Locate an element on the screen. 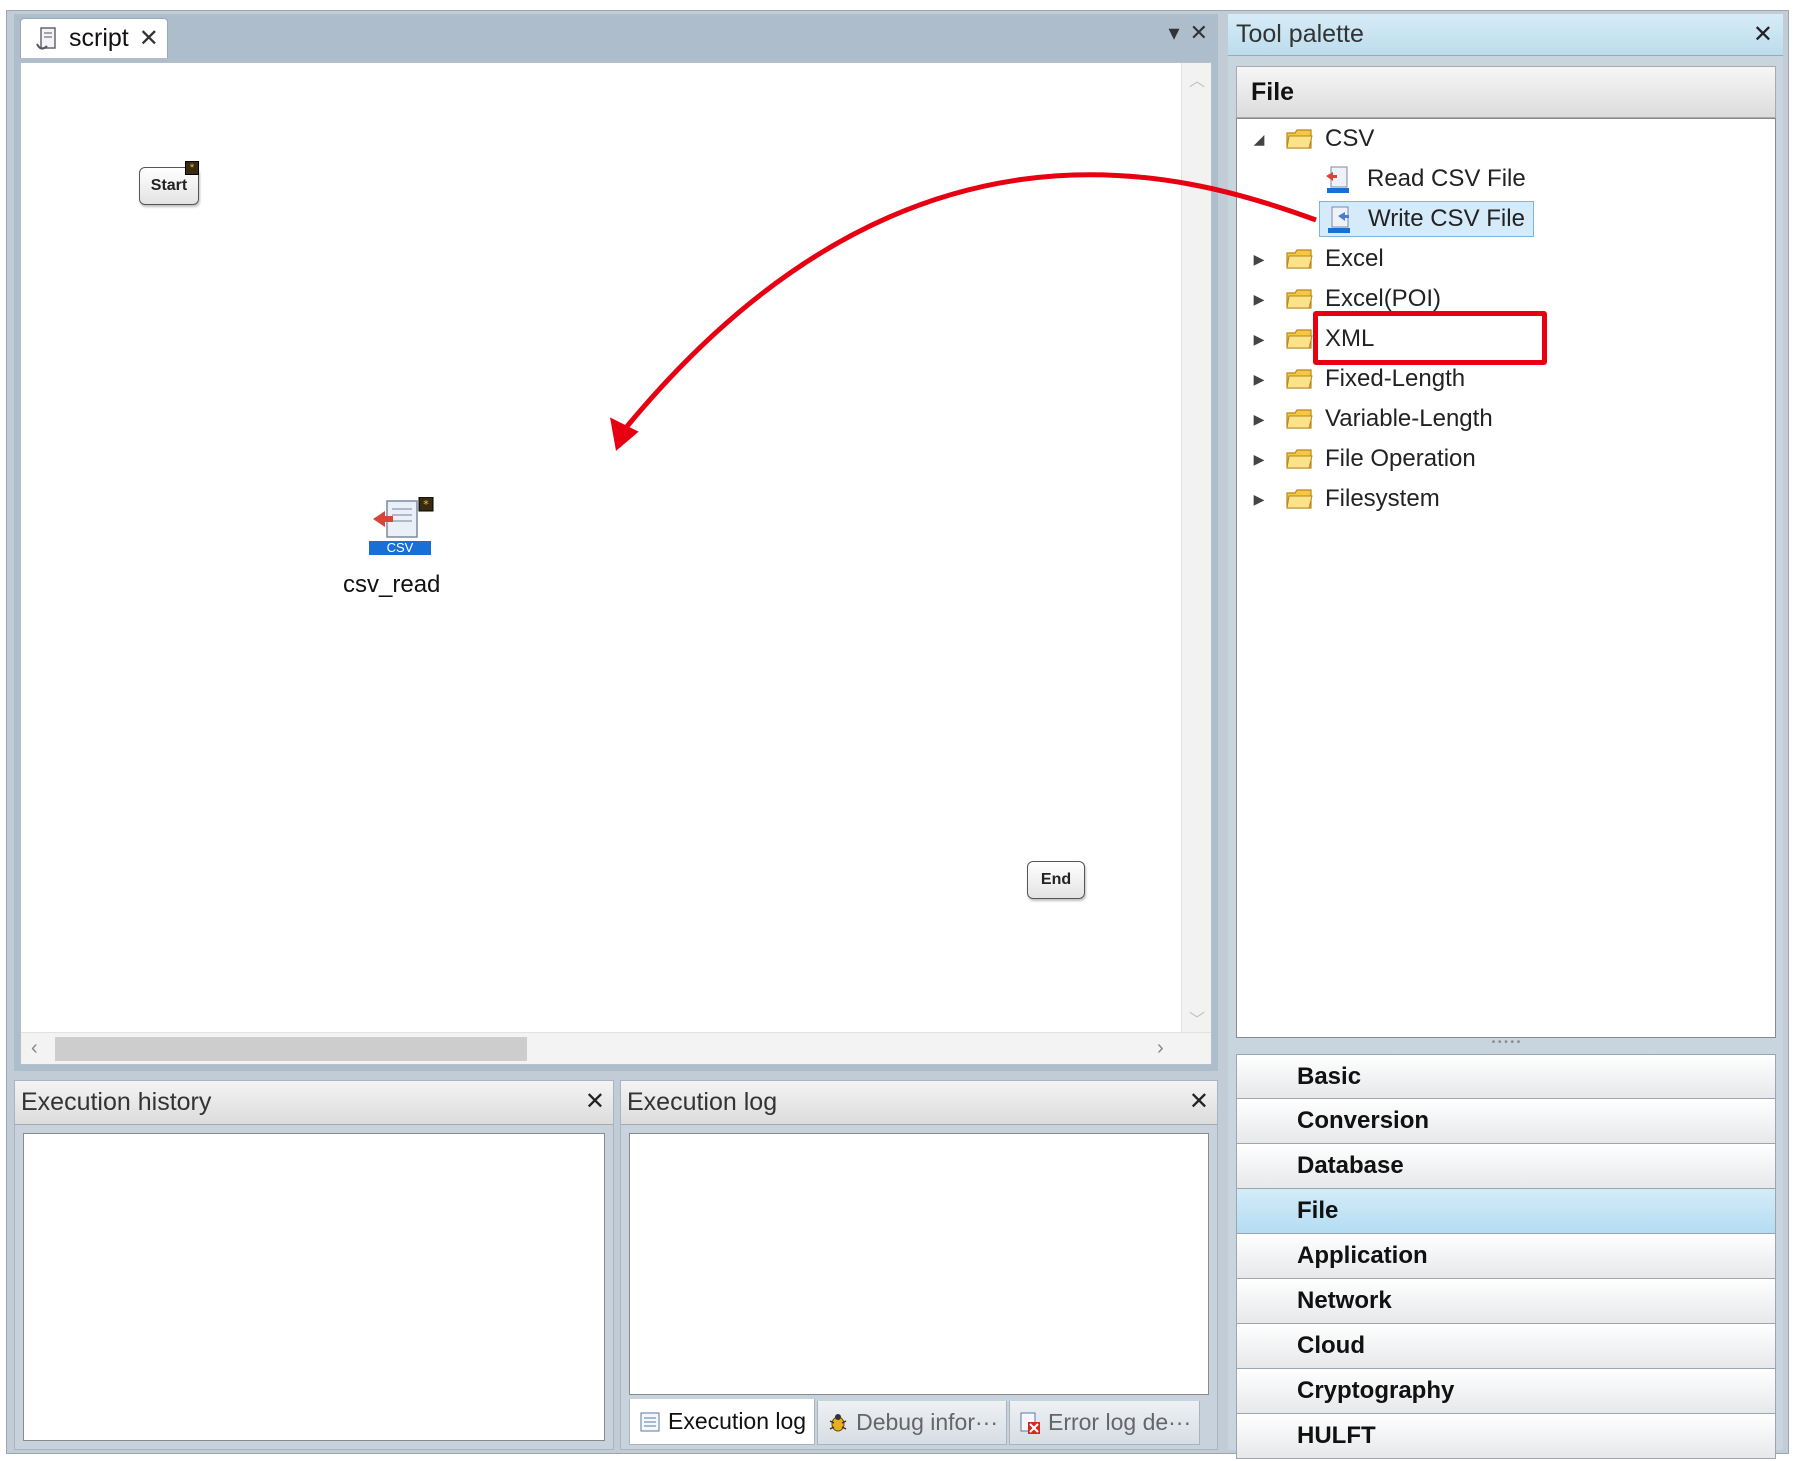  tree-item-read-csv-file: Read CSV File is located at coordinates (1424, 179).